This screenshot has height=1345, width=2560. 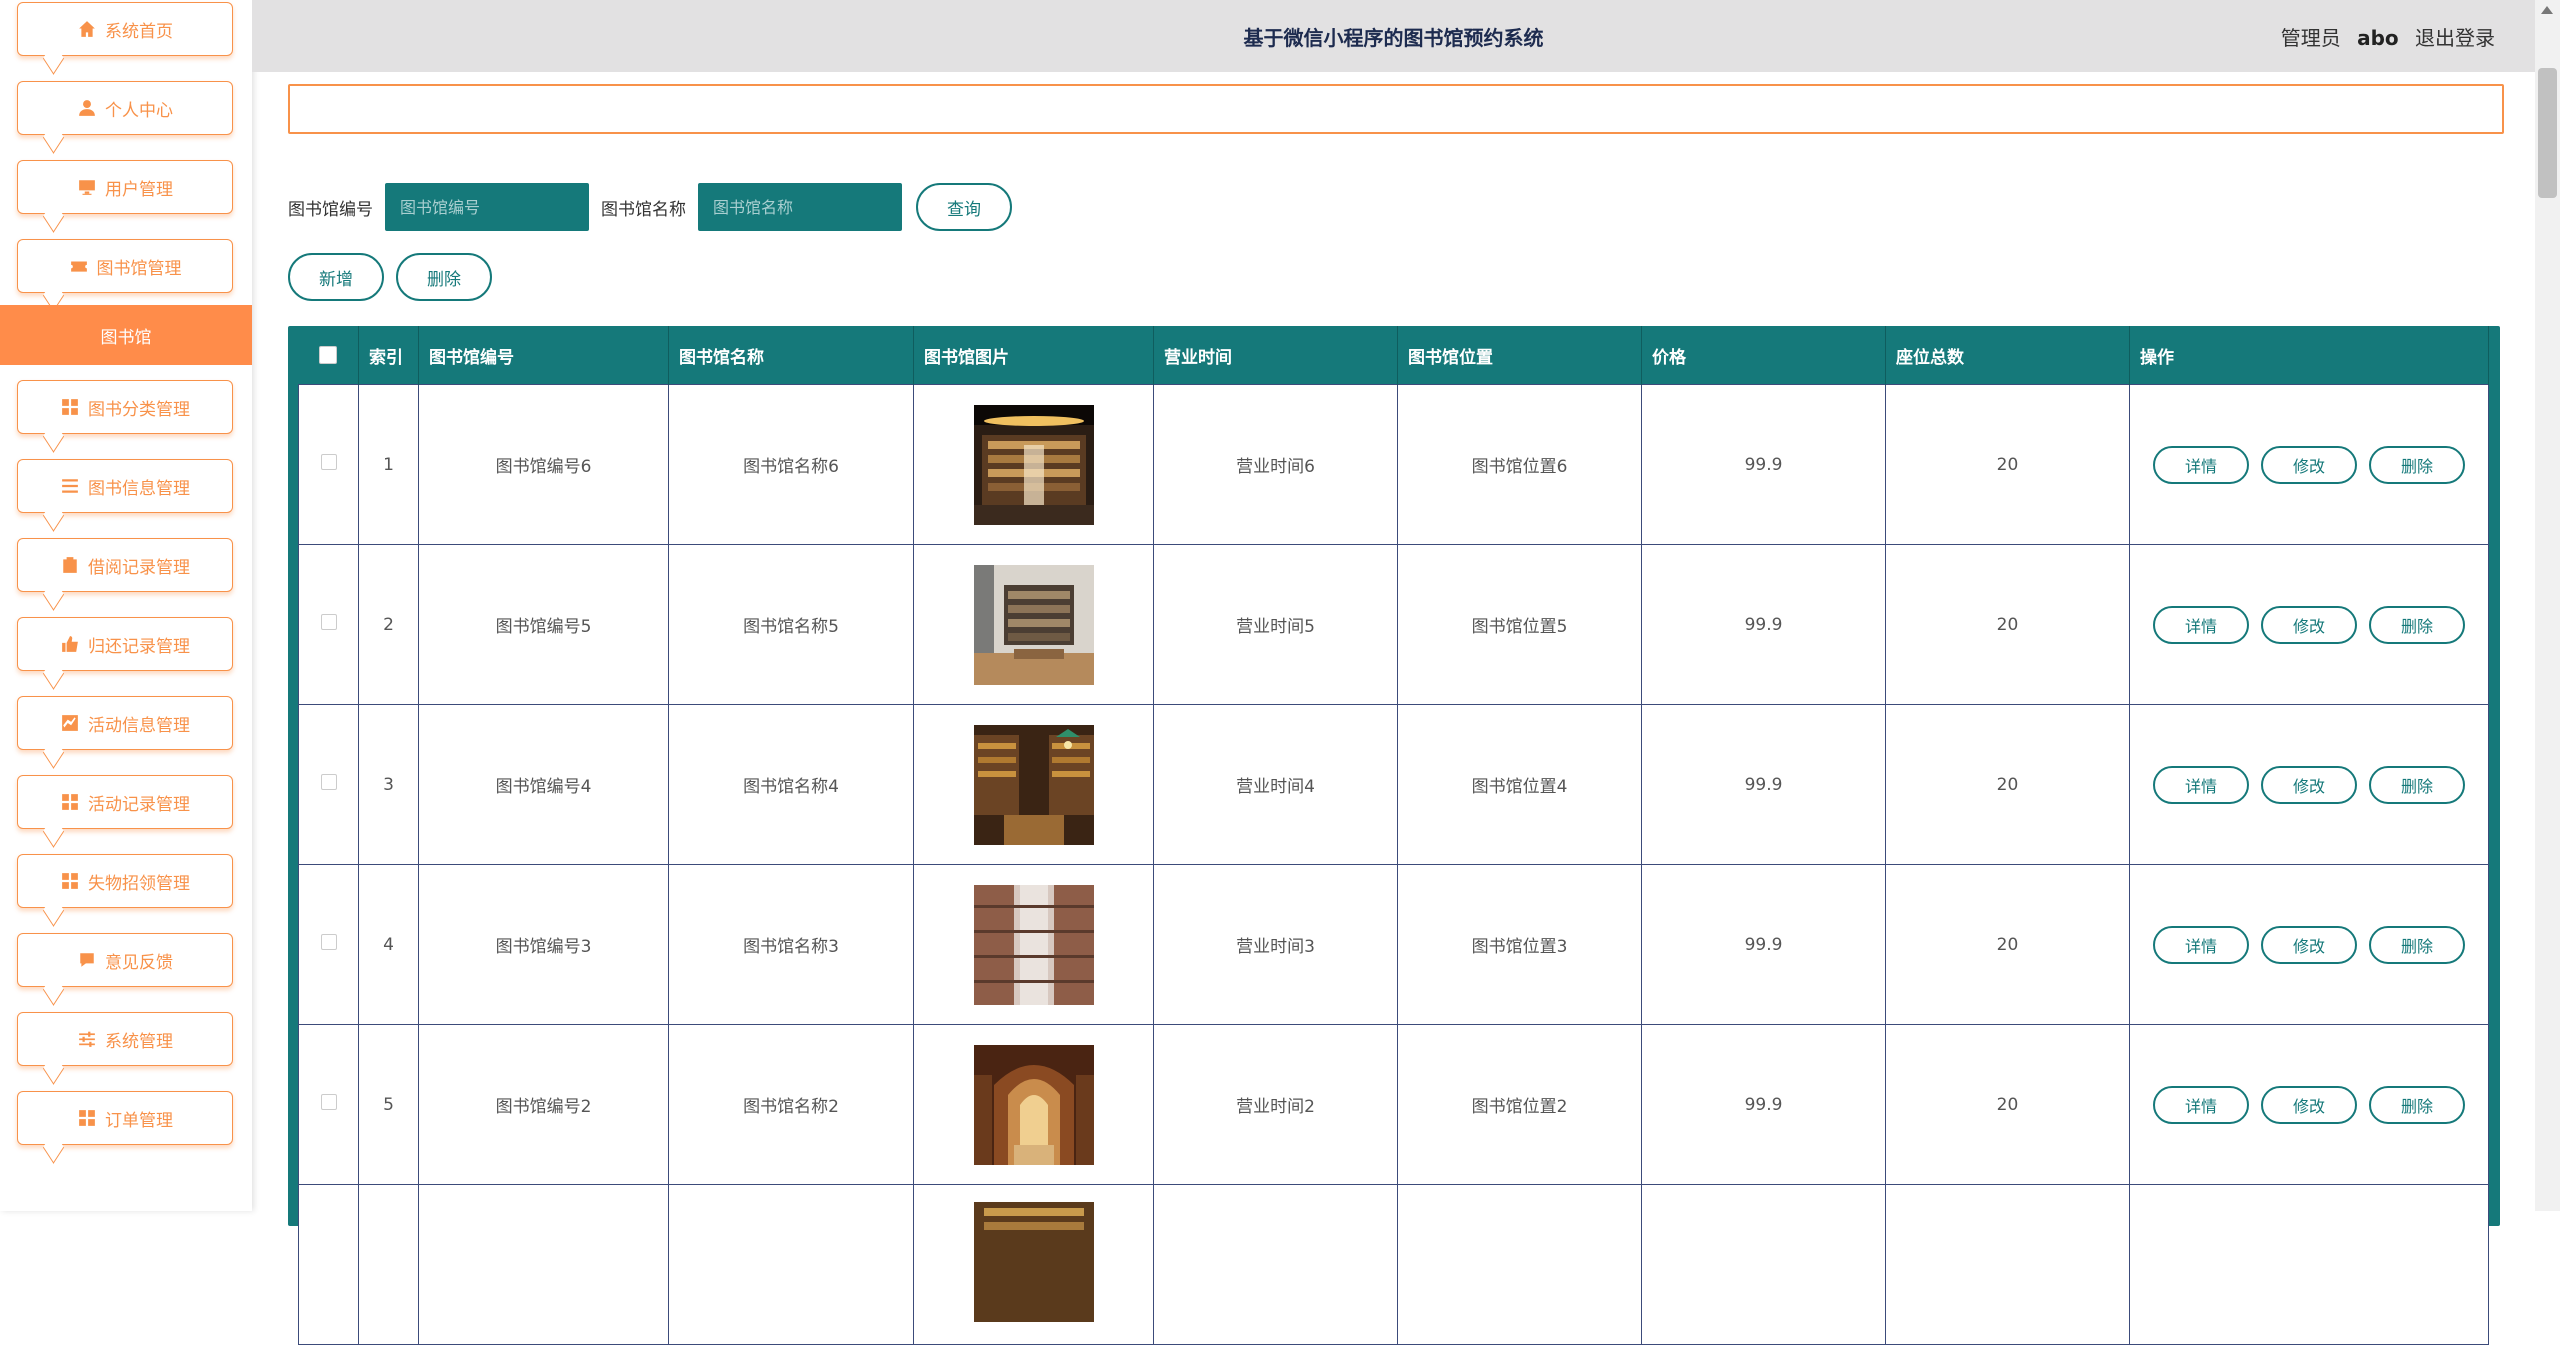 What do you see at coordinates (87, 108) in the screenshot?
I see `person-icon` at bounding box center [87, 108].